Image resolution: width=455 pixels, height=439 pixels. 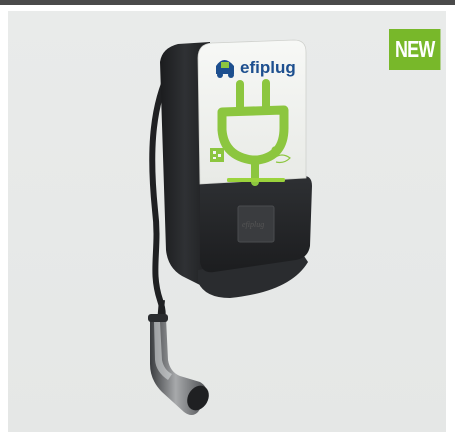 I want to click on status-led-strip, so click(x=256, y=180).